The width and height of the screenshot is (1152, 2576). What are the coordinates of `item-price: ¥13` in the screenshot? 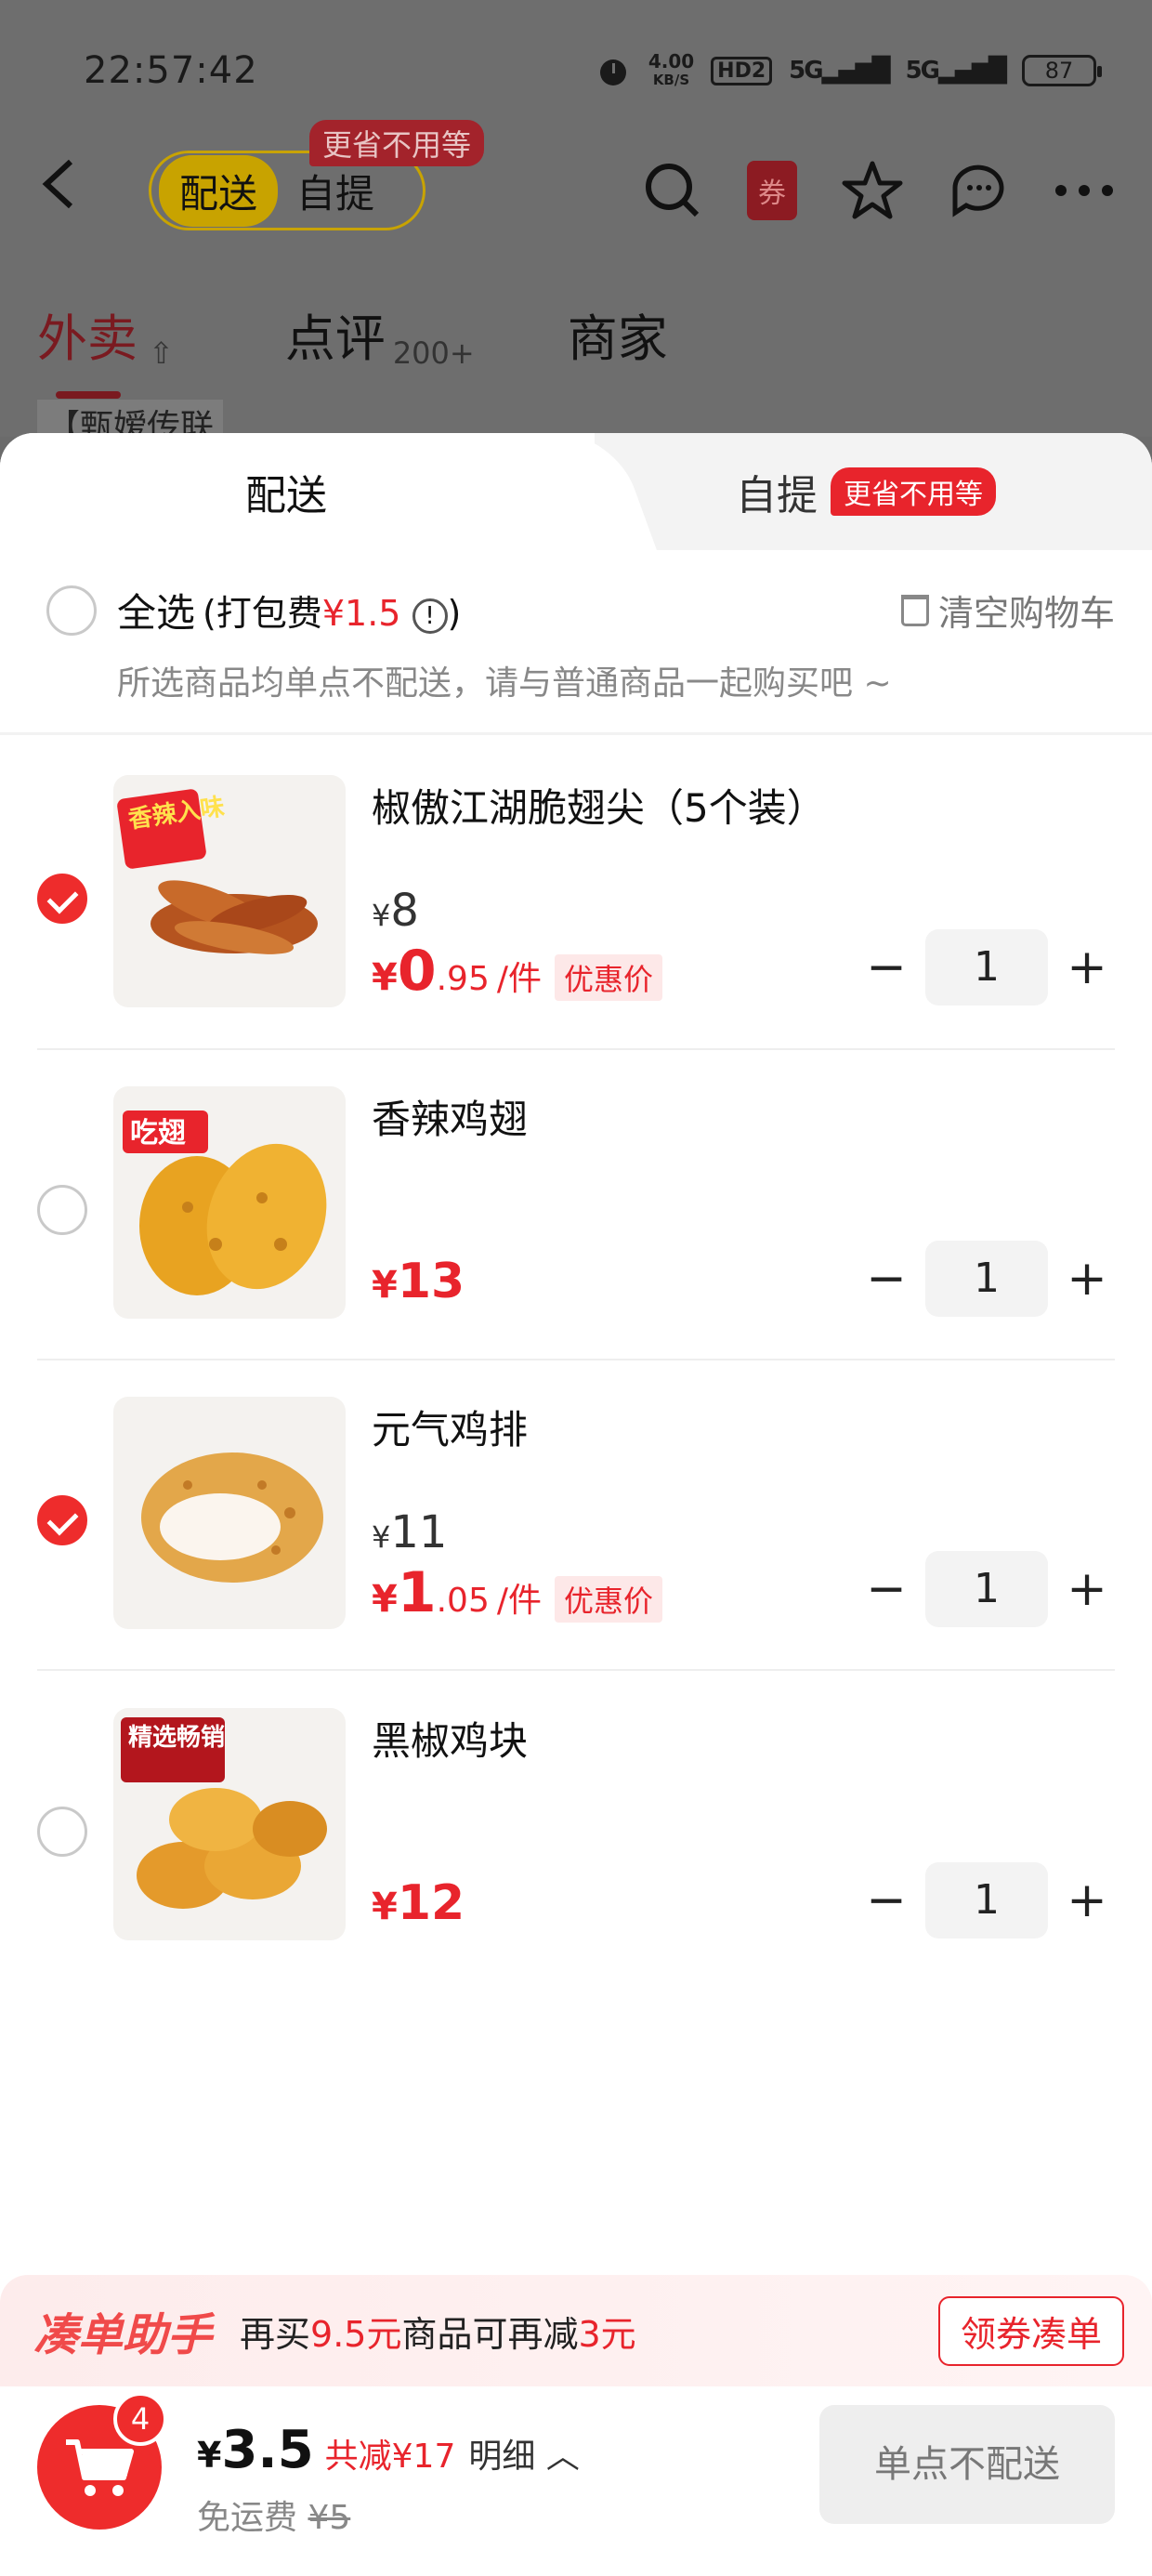 It's located at (418, 1281).